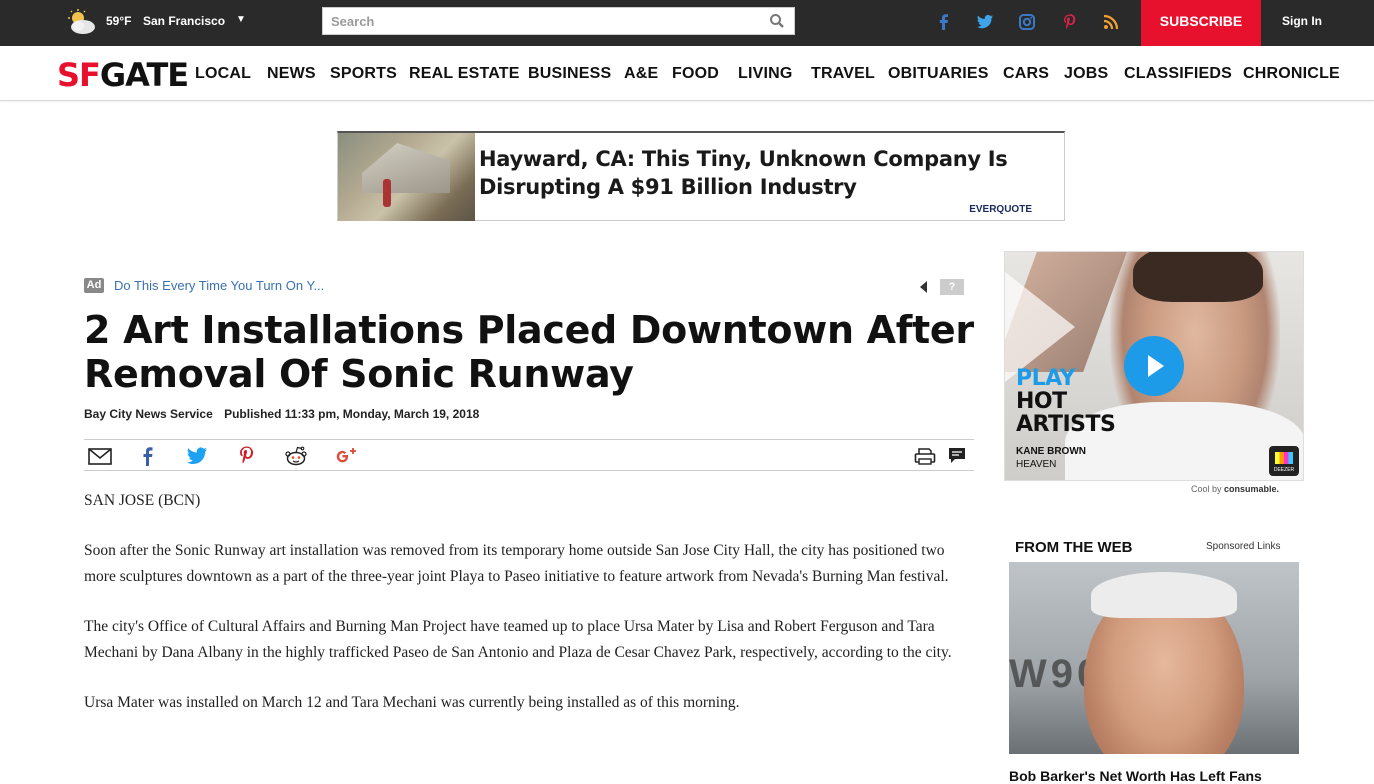  Describe the element at coordinates (1111, 22) in the screenshot. I see `rss-icon` at that location.